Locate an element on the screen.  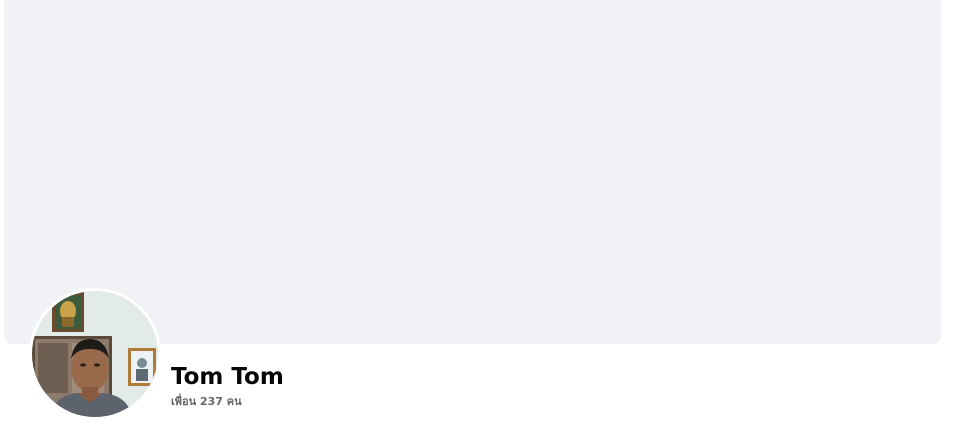
friend-count: เพื่อน 237 คน is located at coordinates (206, 402).